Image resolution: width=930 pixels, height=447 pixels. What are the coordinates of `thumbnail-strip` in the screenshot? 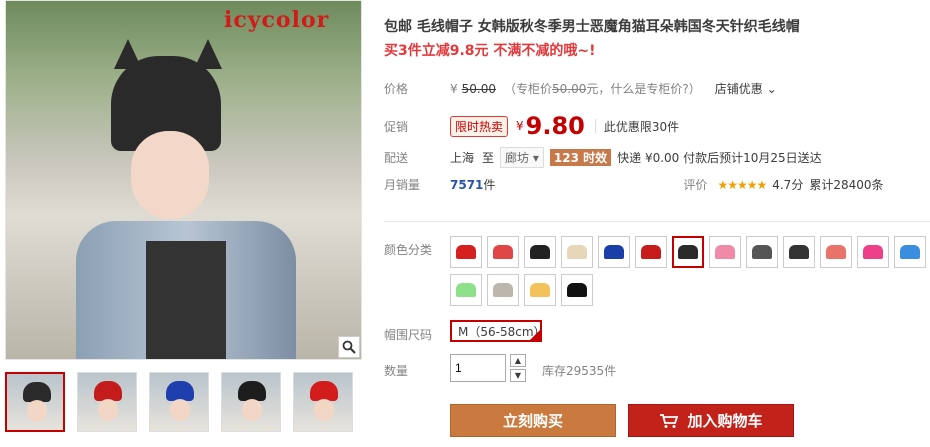 It's located at (183, 403).